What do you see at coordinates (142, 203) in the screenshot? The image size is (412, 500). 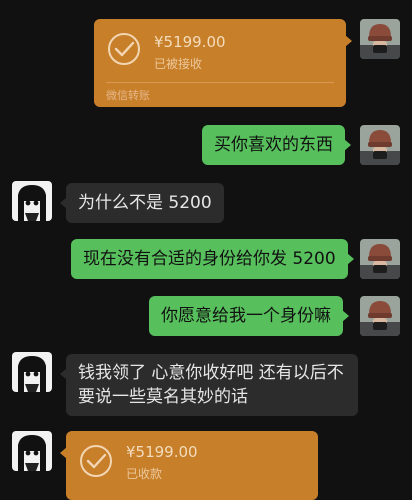 I see `message-bubble-received: 为什么不是 5200` at bounding box center [142, 203].